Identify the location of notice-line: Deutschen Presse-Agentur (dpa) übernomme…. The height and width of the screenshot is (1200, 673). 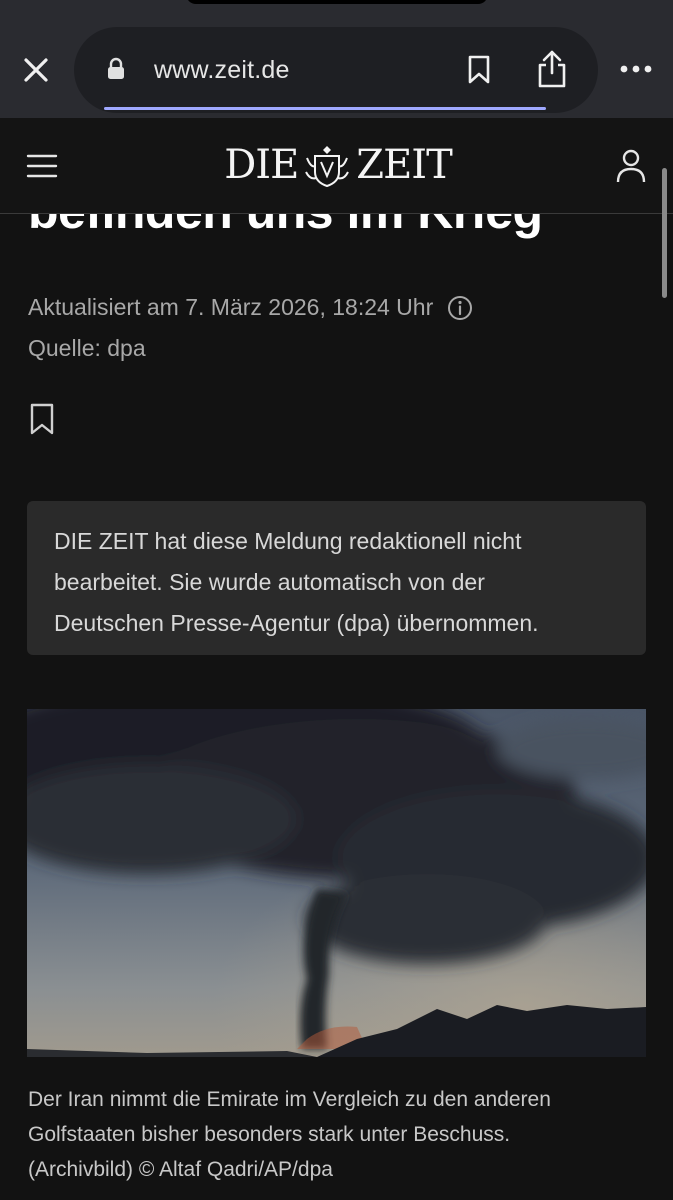
(296, 623).